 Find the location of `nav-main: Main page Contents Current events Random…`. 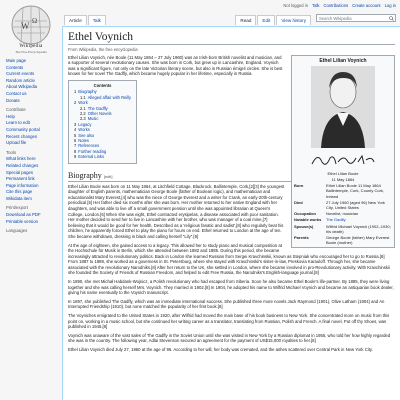

nav-main: Main page Contents Current events Random… is located at coordinates (32, 146).